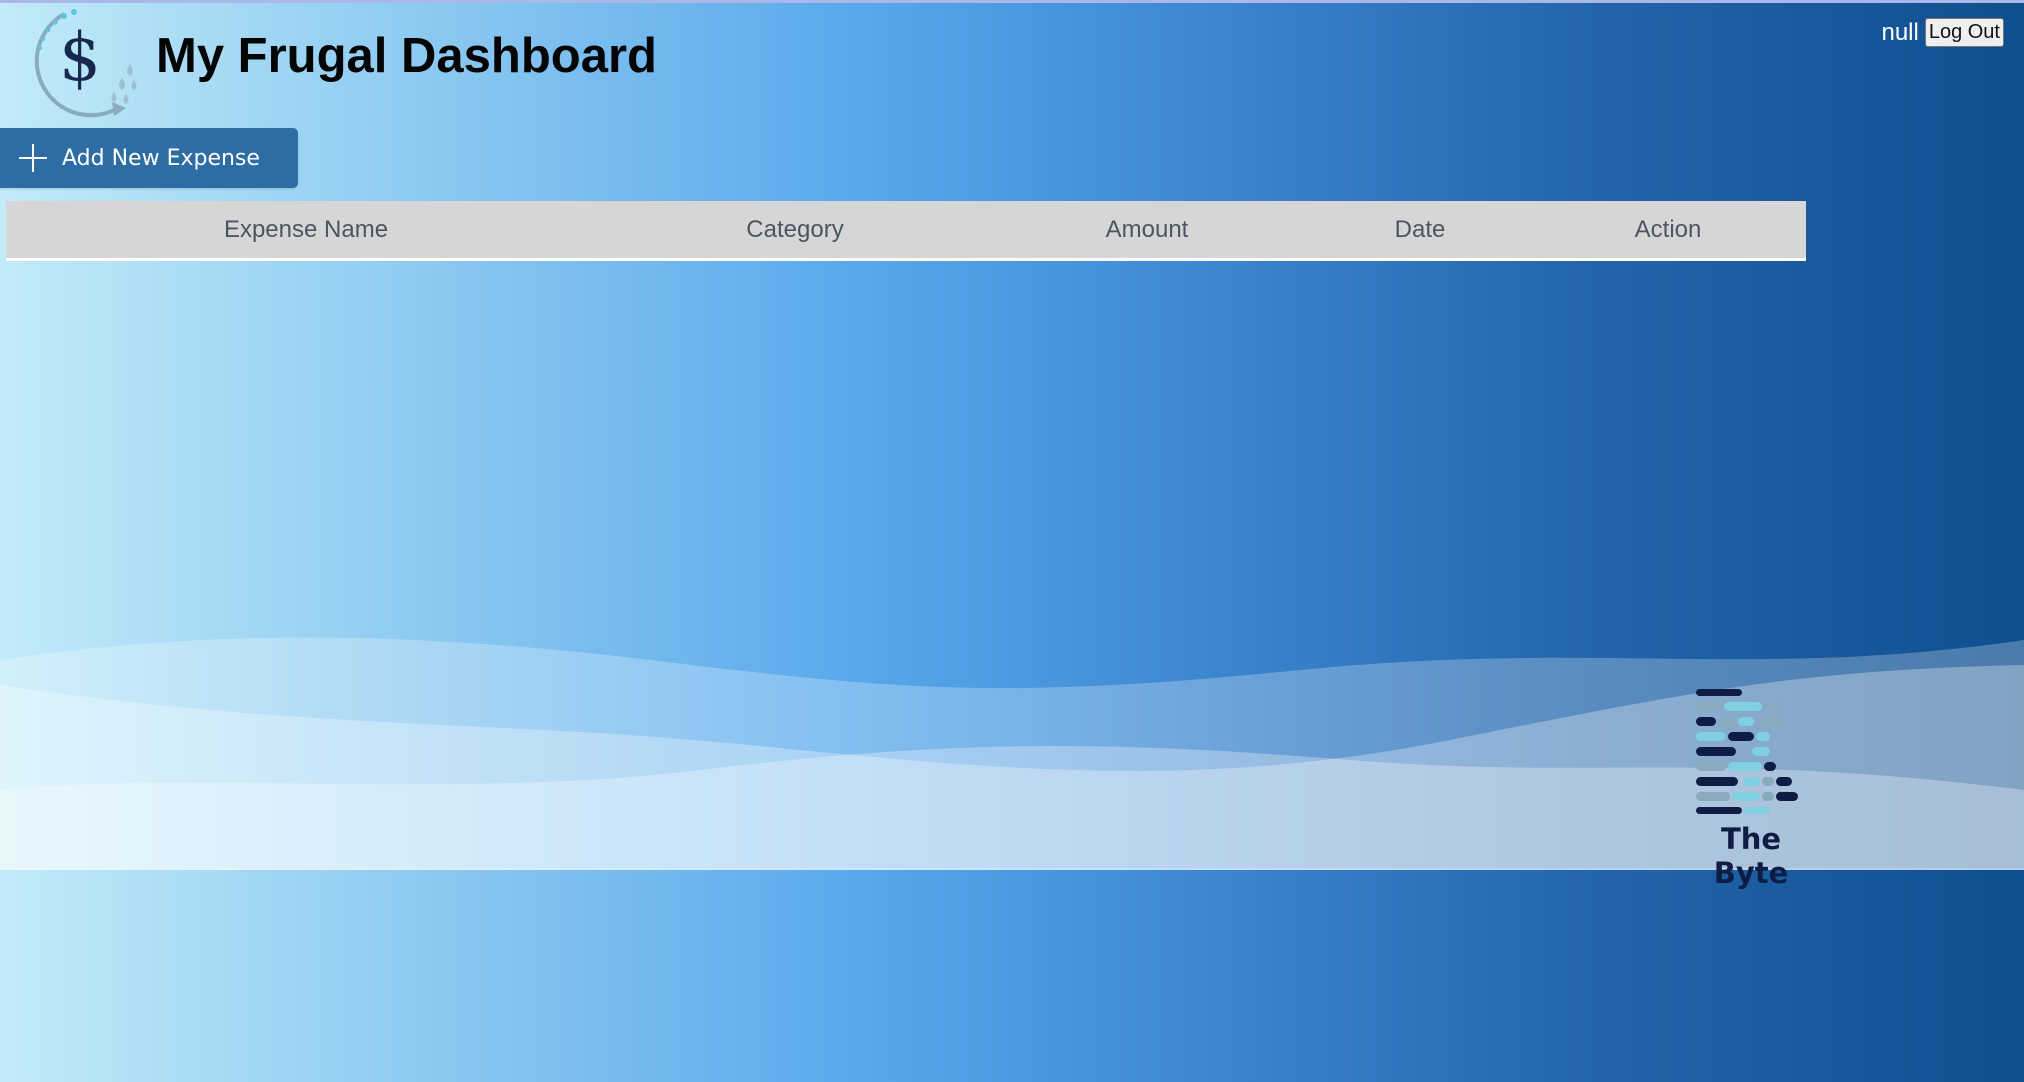 The width and height of the screenshot is (2024, 1082). I want to click on page-title: My Frugal Dashboard, so click(406, 56).